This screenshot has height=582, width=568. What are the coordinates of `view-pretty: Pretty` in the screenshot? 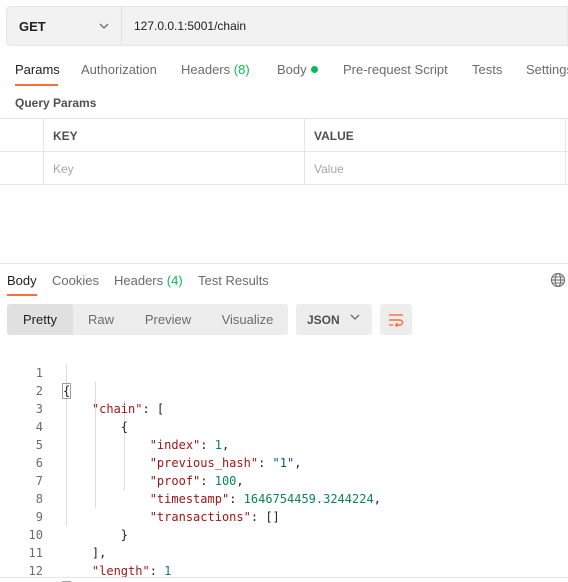 It's located at (40, 319).